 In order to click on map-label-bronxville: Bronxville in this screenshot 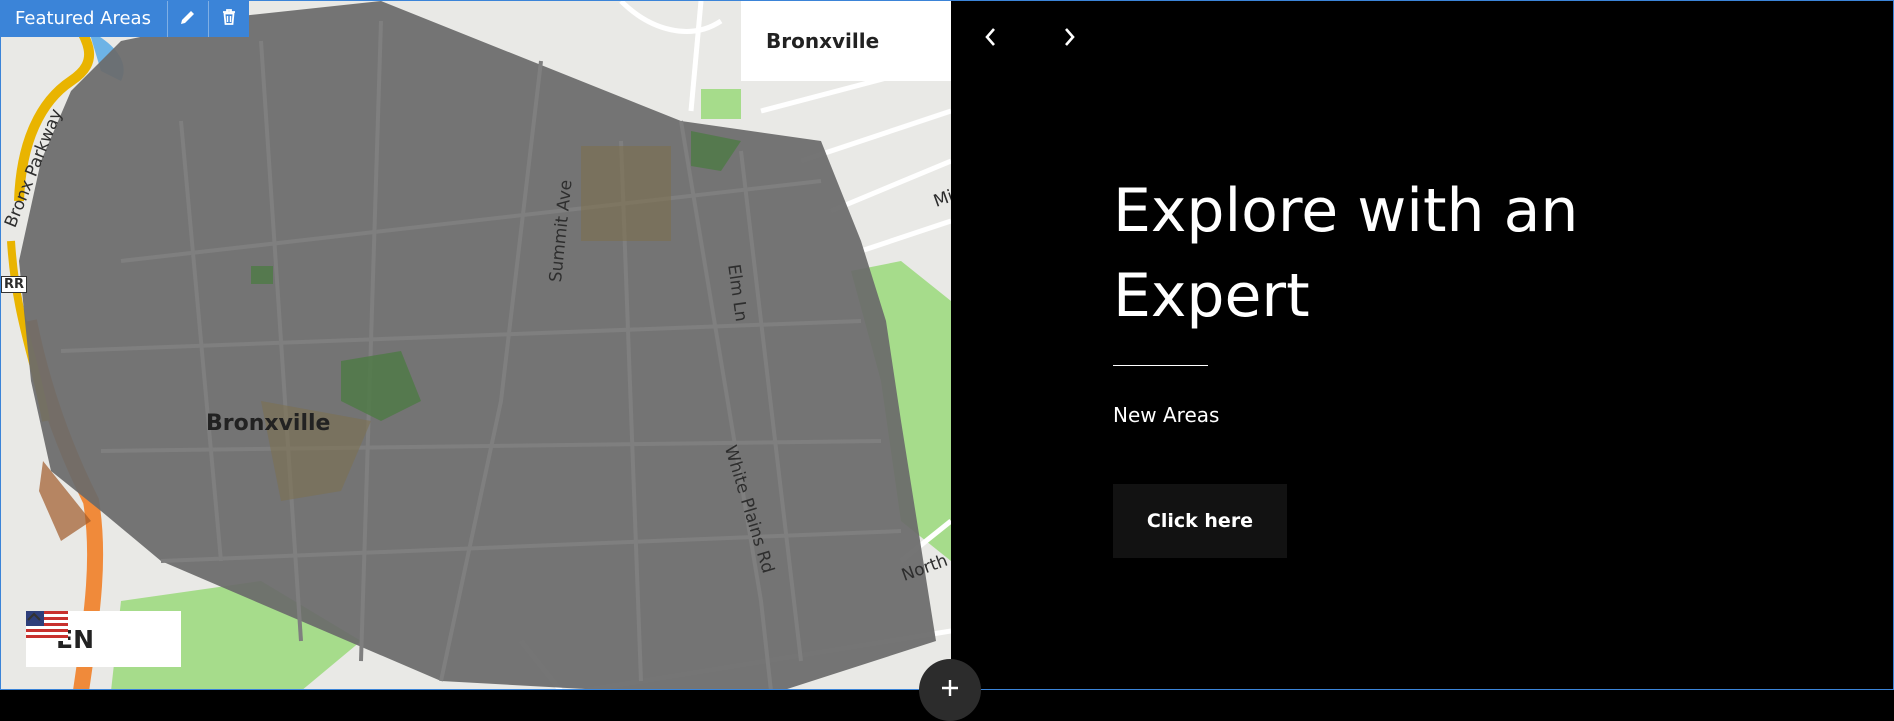, I will do `click(268, 423)`.